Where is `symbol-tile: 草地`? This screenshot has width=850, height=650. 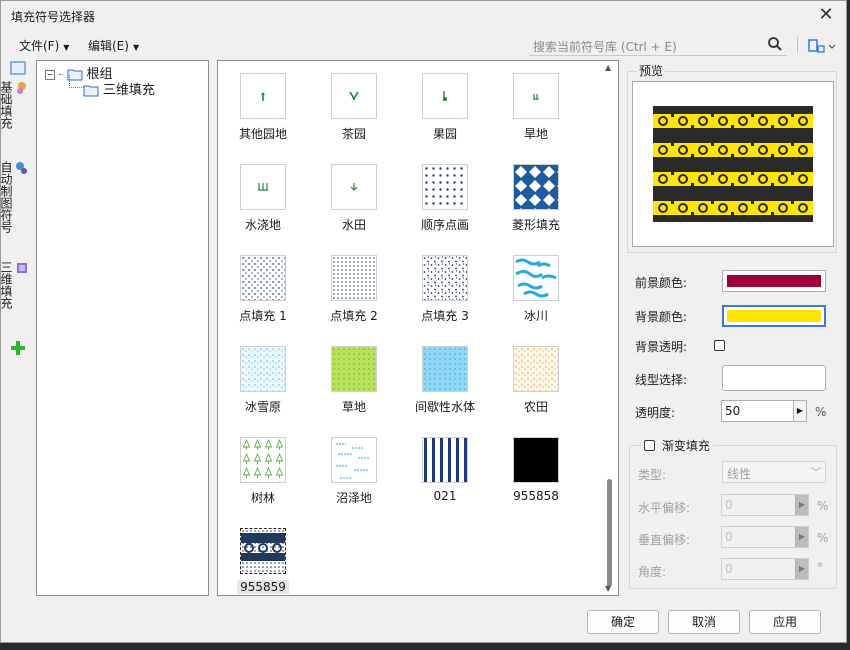
symbol-tile: 草地 is located at coordinates (354, 380).